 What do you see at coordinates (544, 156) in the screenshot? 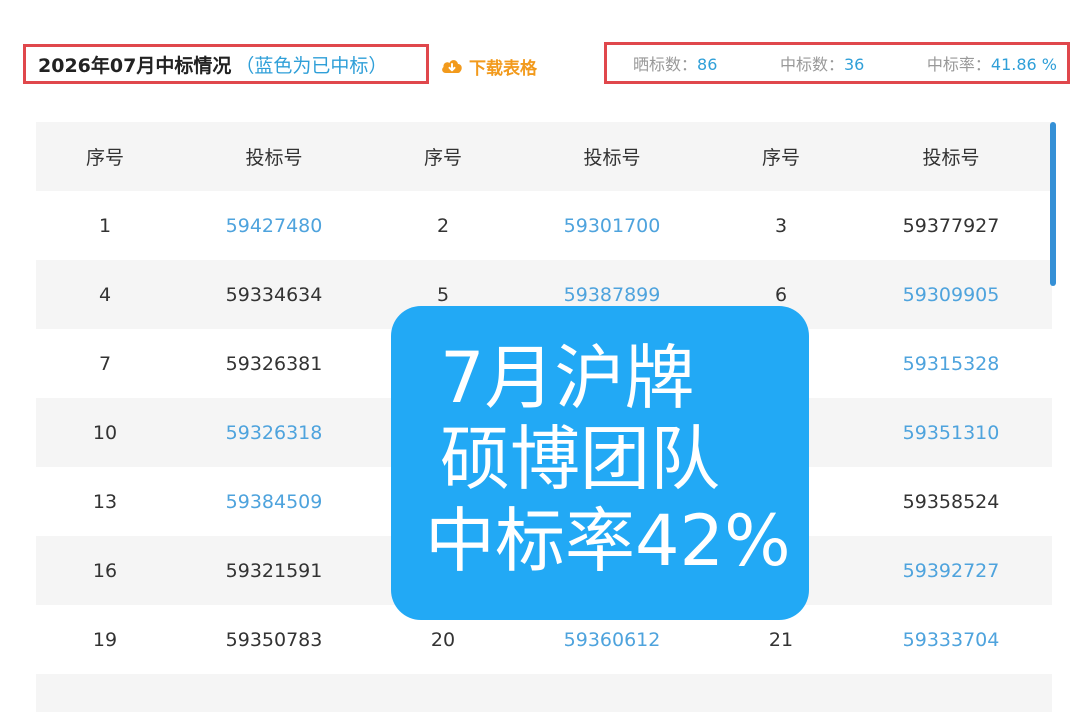
I see `table-header-row: 序号 投标号 序号 投标号 序号 投标号` at bounding box center [544, 156].